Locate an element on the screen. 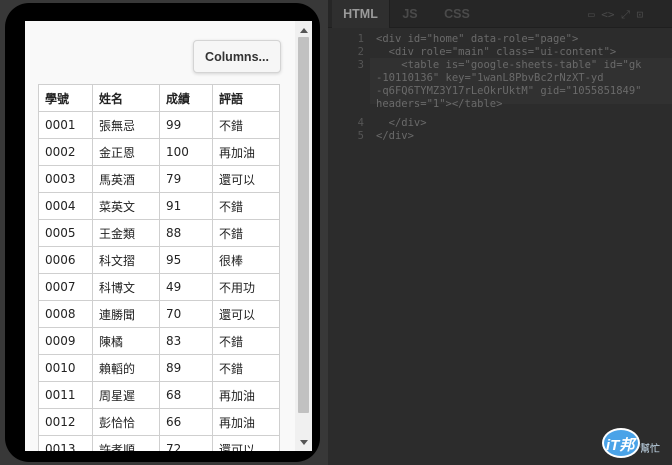 This screenshot has height=465, width=672. table-row: 0012 彭恰恰 66 再加油 is located at coordinates (159, 422).